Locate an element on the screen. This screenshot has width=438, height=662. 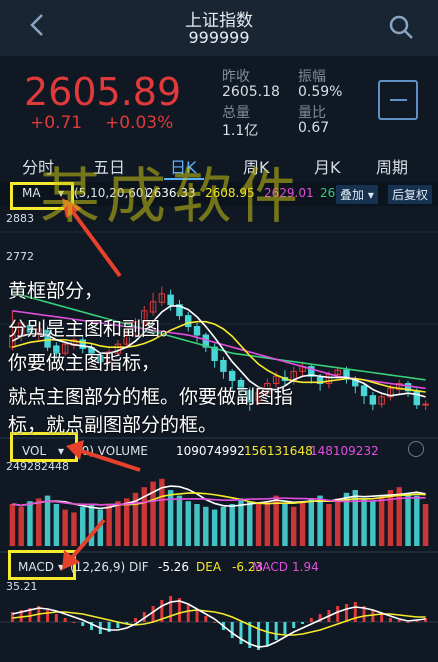
annotation-line-5: 标，就点副图部分的框。 is located at coordinates (113, 425).